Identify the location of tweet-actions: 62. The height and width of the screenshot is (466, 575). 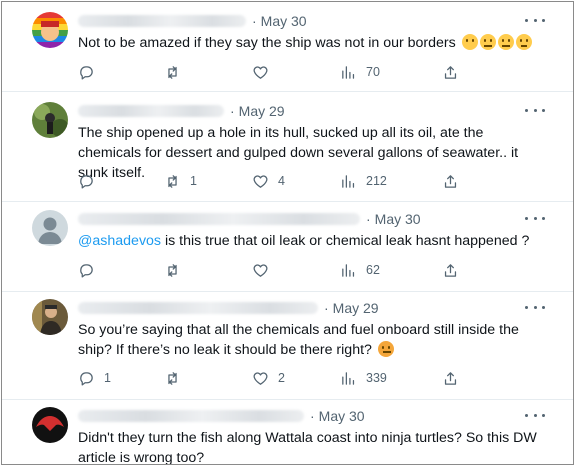
(278, 270).